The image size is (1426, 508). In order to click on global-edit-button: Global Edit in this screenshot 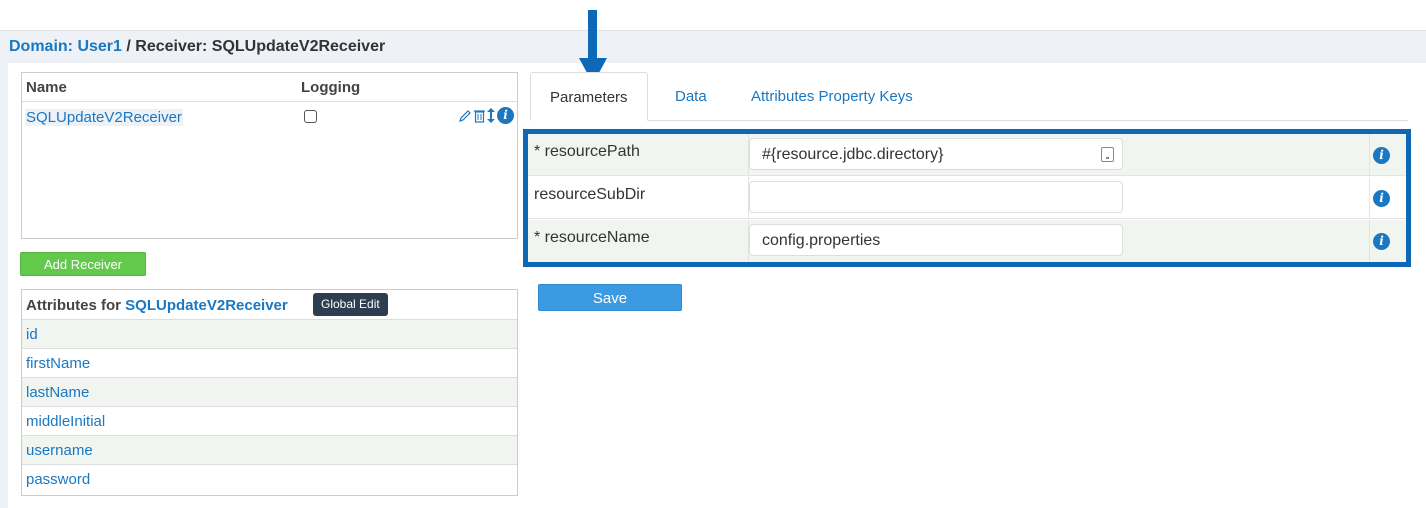, I will do `click(350, 304)`.